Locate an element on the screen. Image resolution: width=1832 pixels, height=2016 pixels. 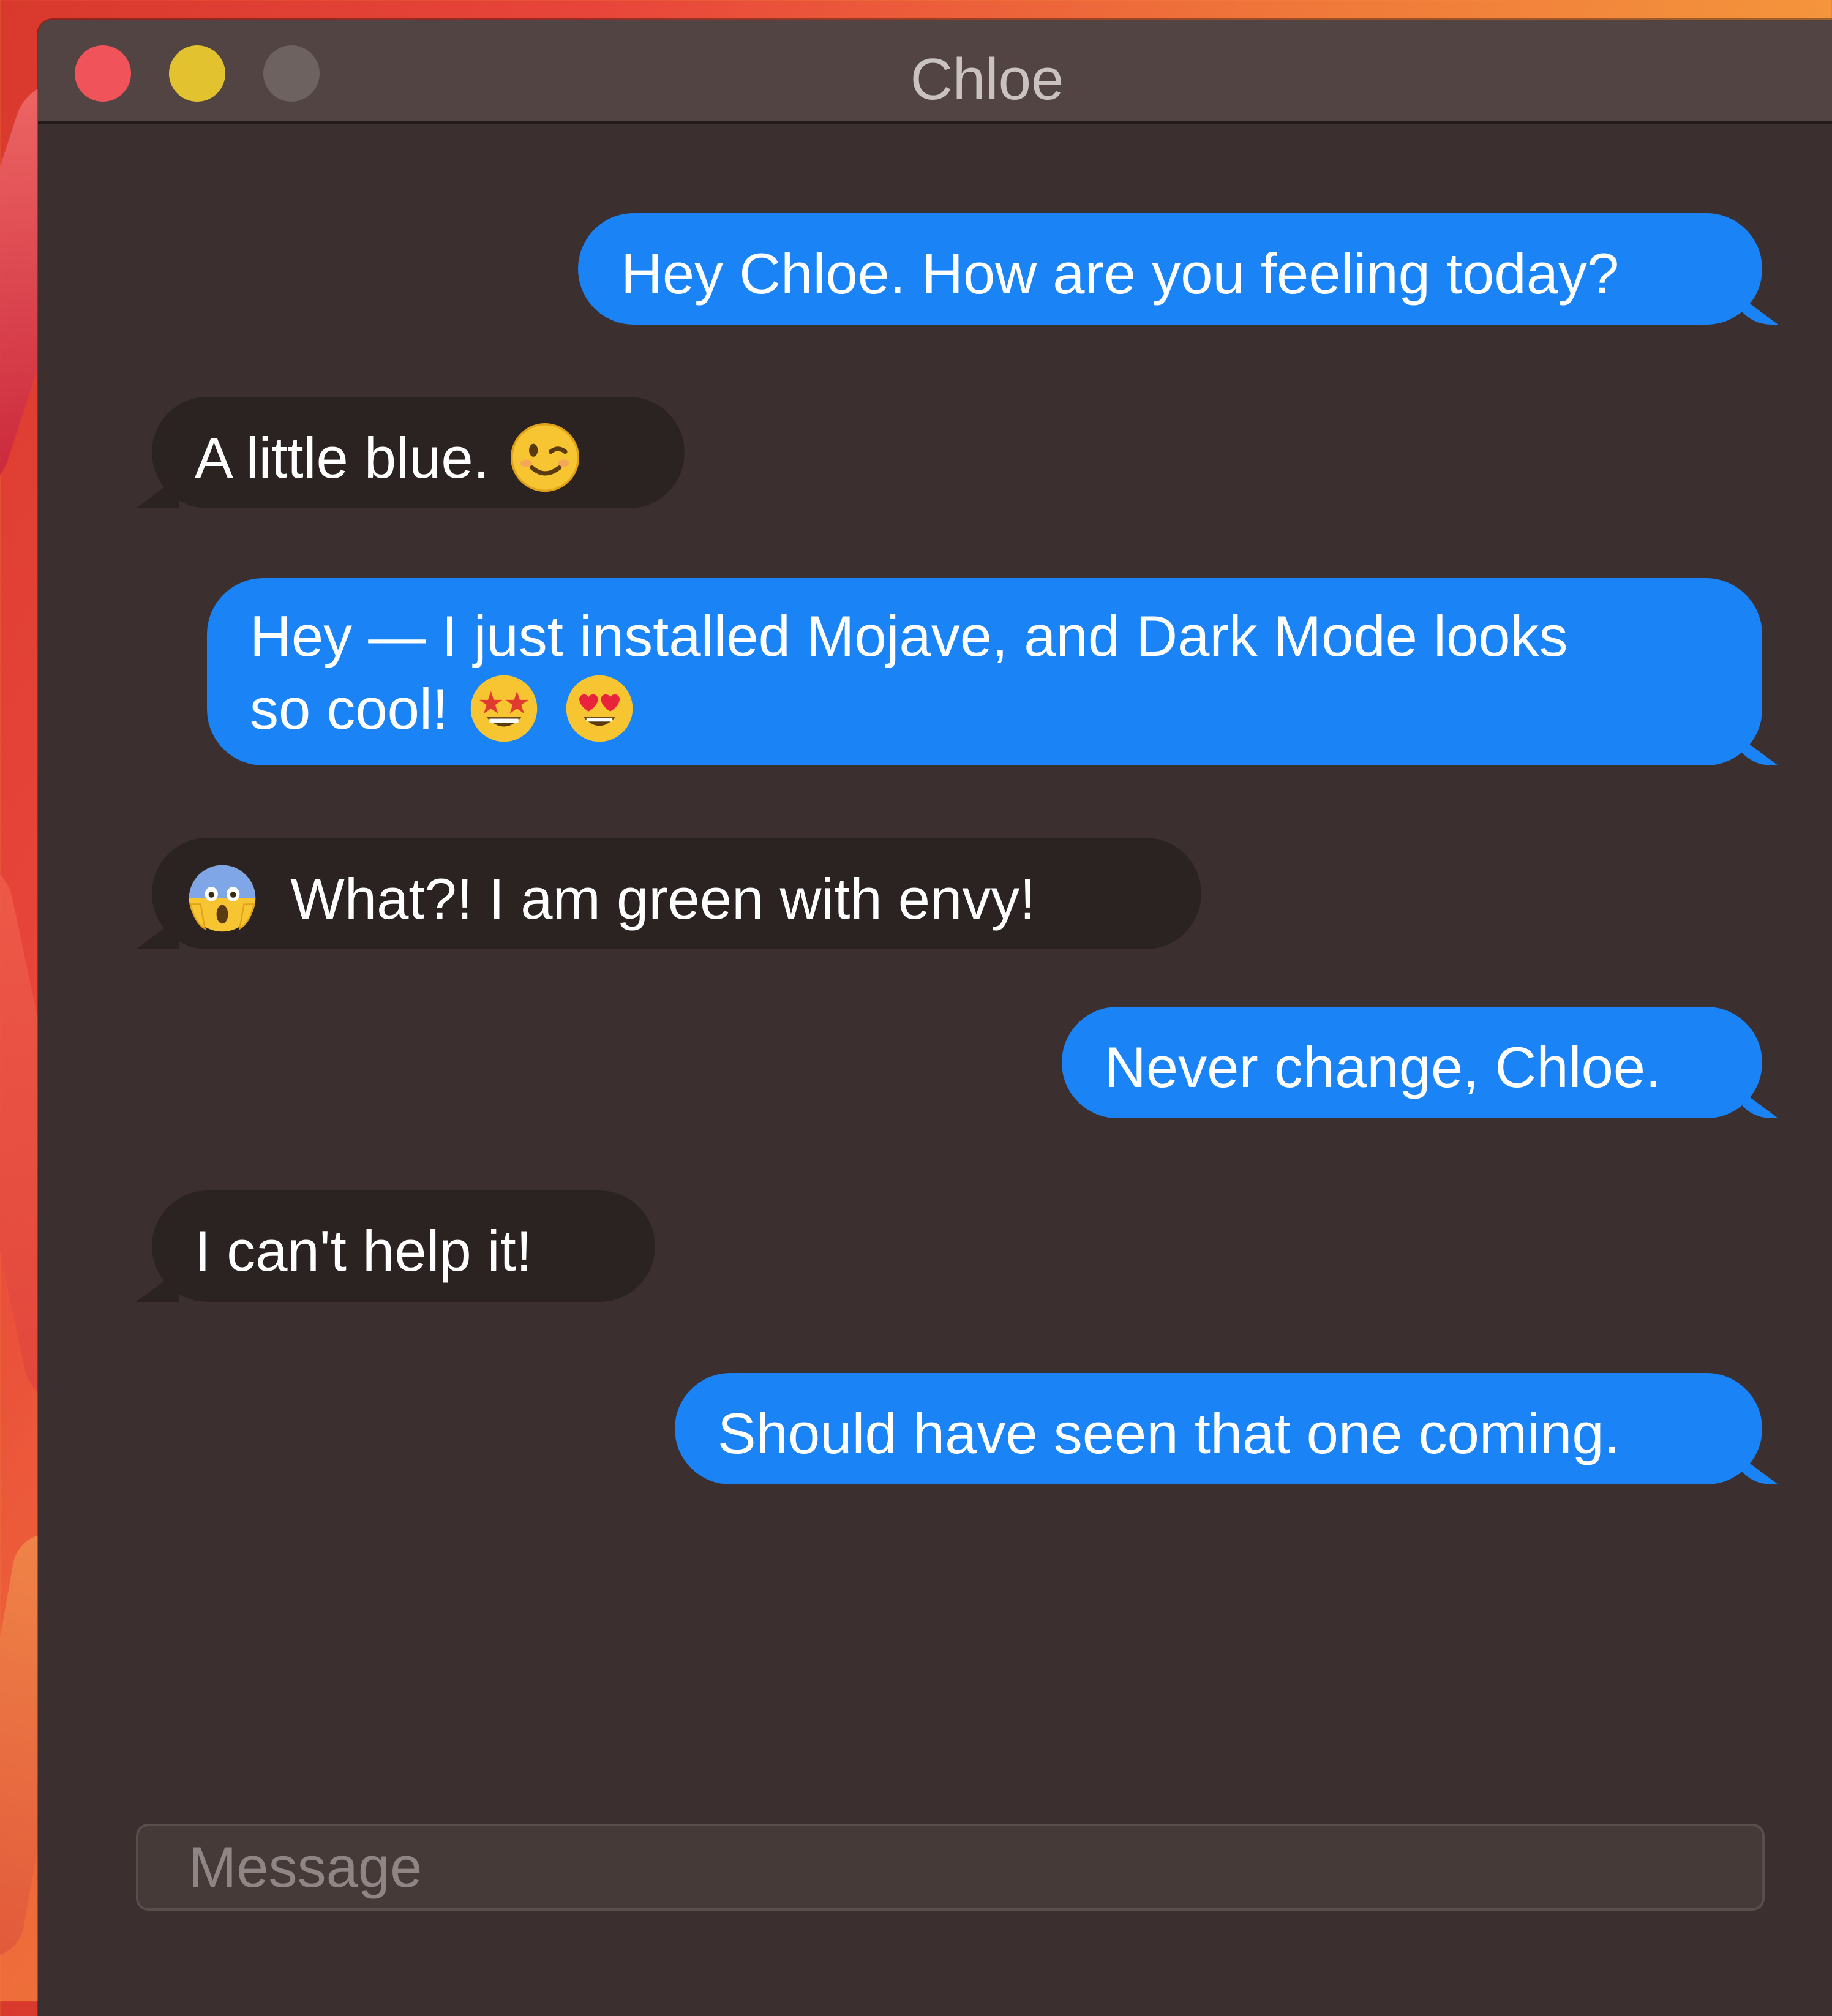
message-text: Never change, Chloe. is located at coordinates (1383, 1067).